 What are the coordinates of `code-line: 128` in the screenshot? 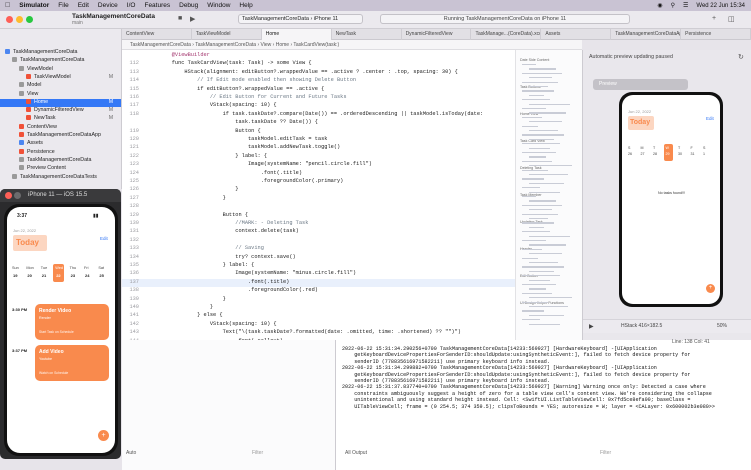 It's located at (318, 207).